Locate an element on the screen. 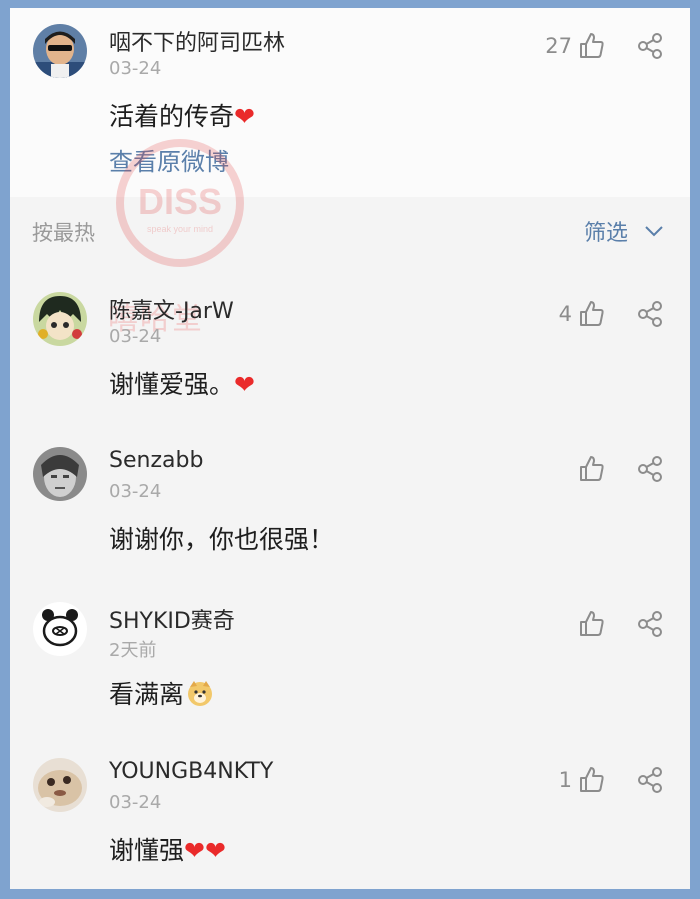 The width and height of the screenshot is (700, 899). comment-date: 2天前 is located at coordinates (133, 650).